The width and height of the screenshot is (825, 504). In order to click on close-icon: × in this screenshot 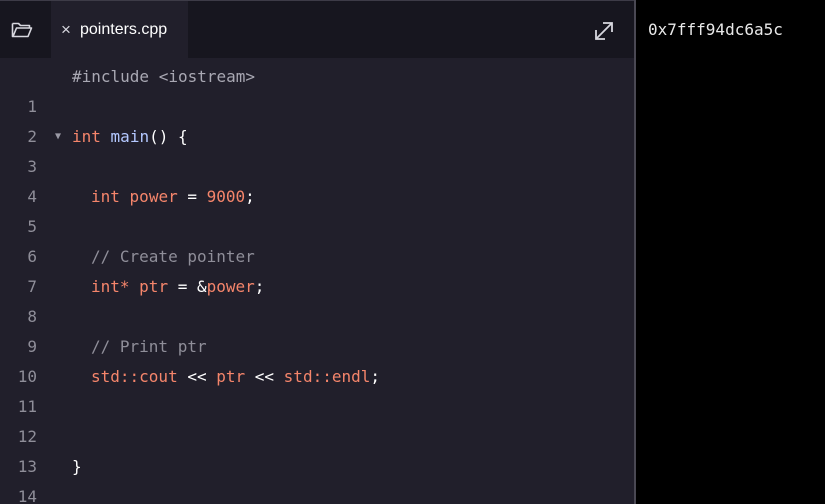, I will do `click(66, 29)`.